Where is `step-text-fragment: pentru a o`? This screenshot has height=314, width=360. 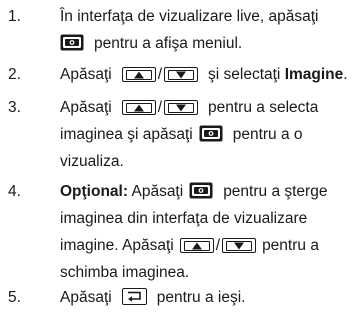 step-text-fragment: pentru a o is located at coordinates (267, 134).